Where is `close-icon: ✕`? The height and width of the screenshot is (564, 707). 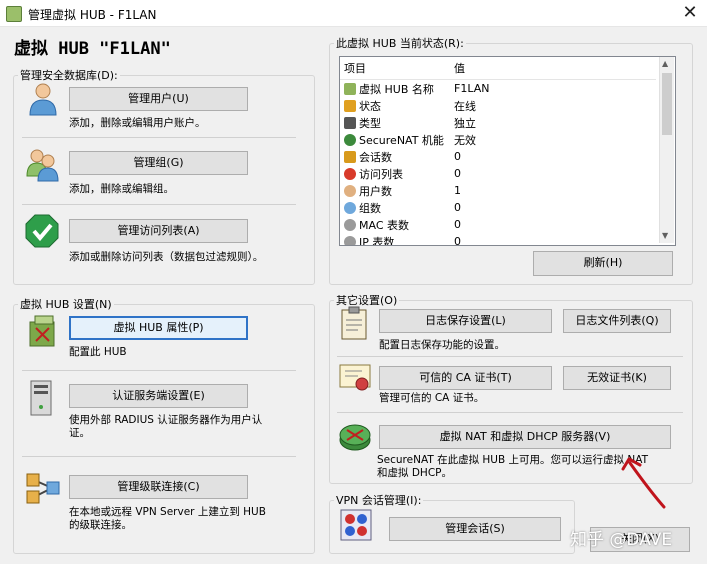 close-icon: ✕ is located at coordinates (690, 13).